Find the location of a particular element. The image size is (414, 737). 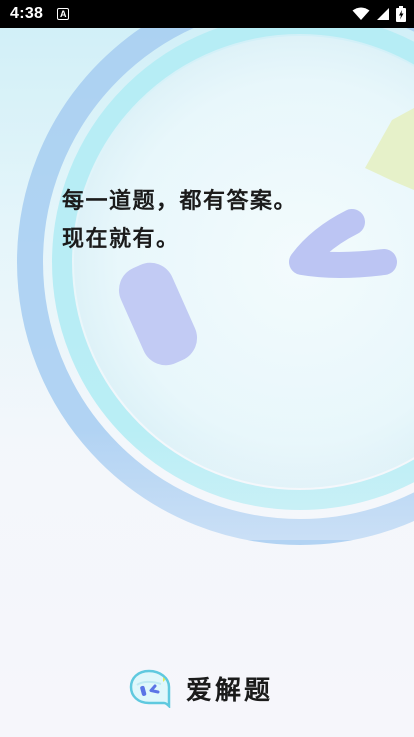

status-icons is located at coordinates (379, 14).